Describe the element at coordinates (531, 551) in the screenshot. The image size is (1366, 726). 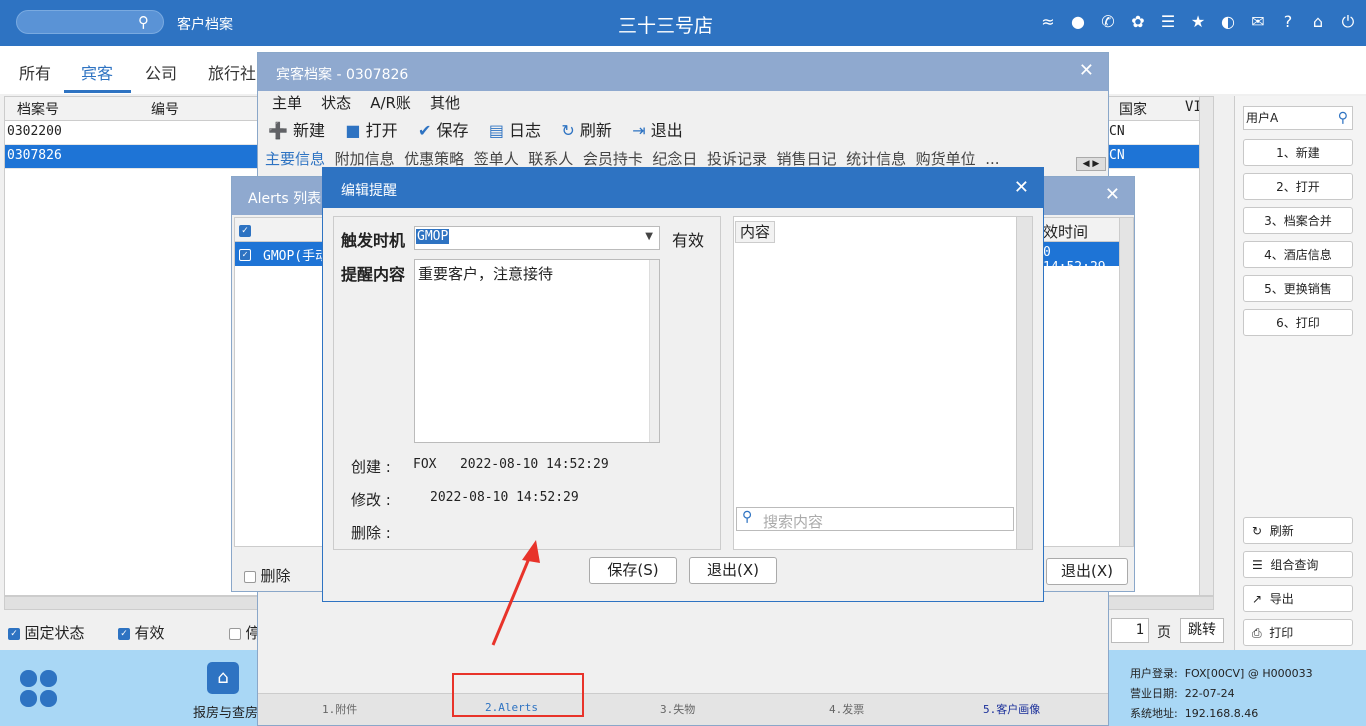
I see `annotation-arrow-head` at that location.